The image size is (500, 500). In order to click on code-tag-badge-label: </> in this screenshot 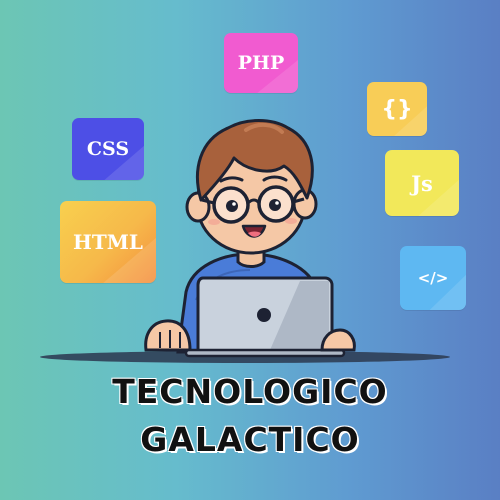, I will do `click(433, 278)`.